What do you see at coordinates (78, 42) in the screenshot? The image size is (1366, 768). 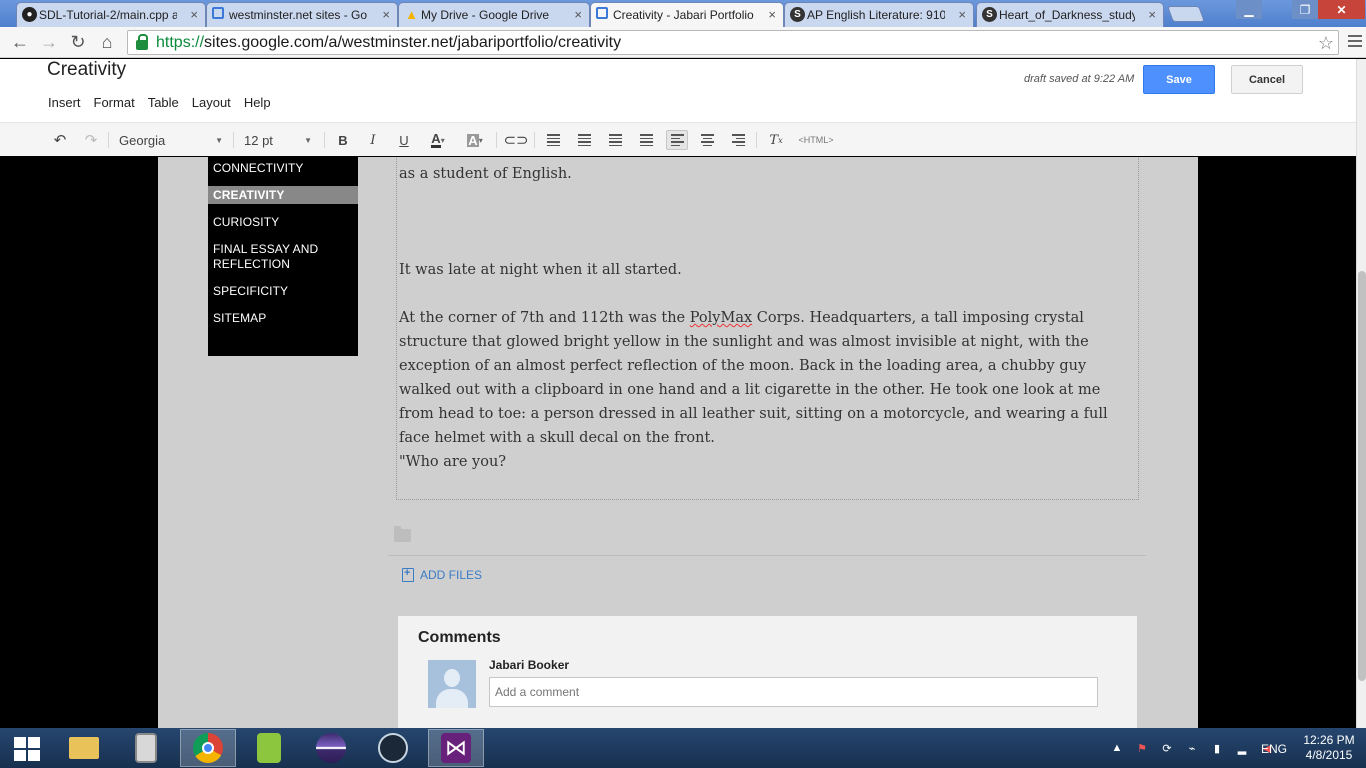 I see `reload-icon: ↻` at bounding box center [78, 42].